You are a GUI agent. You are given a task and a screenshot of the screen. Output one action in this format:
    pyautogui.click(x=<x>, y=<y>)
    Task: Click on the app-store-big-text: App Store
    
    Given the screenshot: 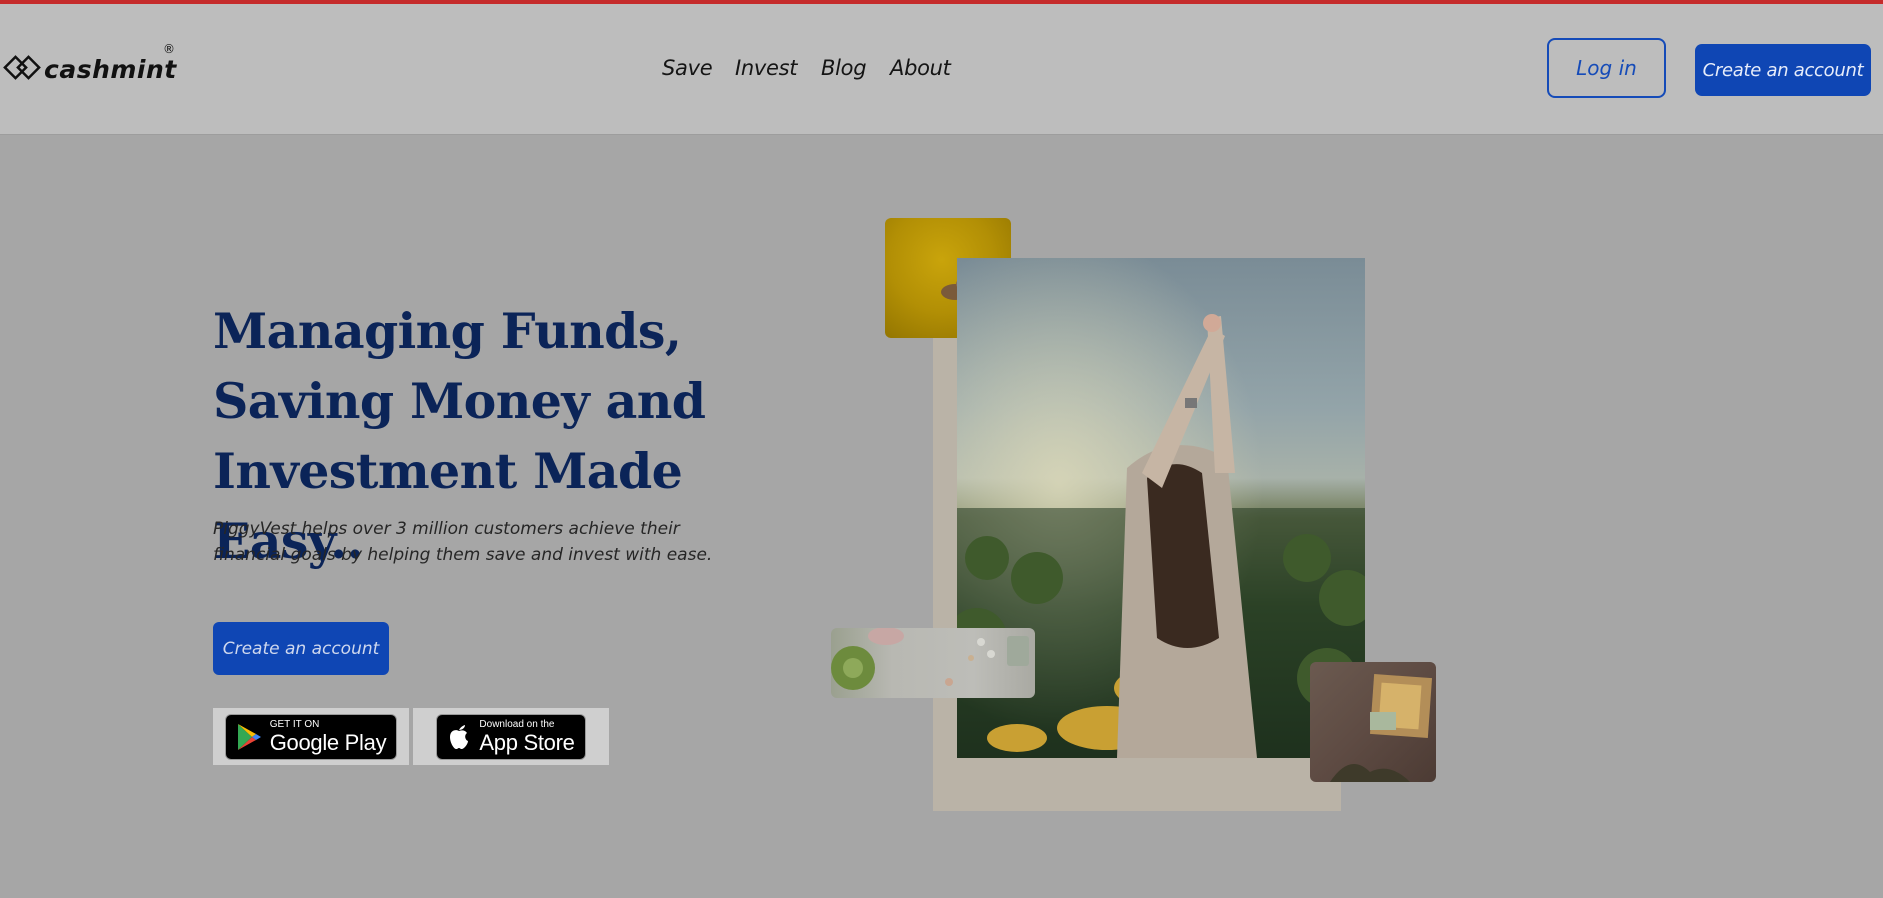 What is the action you would take?
    pyautogui.click(x=527, y=742)
    